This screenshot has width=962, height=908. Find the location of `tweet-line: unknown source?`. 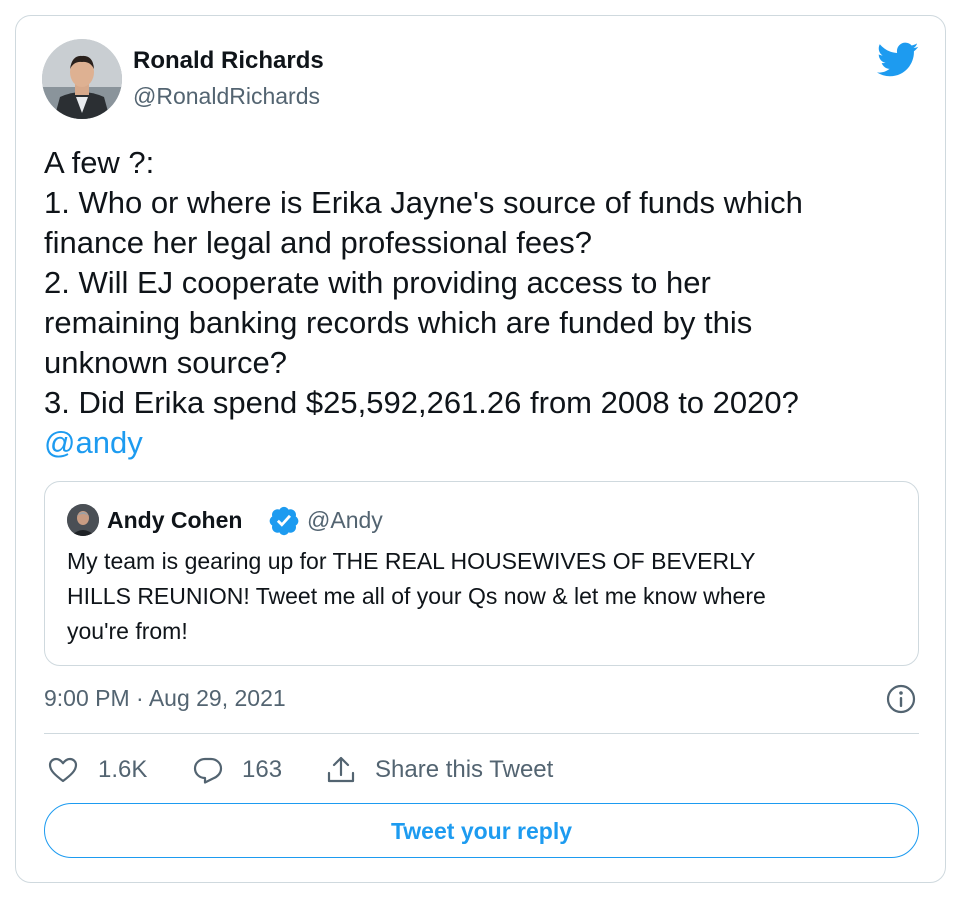

tweet-line: unknown source? is located at coordinates (165, 362).